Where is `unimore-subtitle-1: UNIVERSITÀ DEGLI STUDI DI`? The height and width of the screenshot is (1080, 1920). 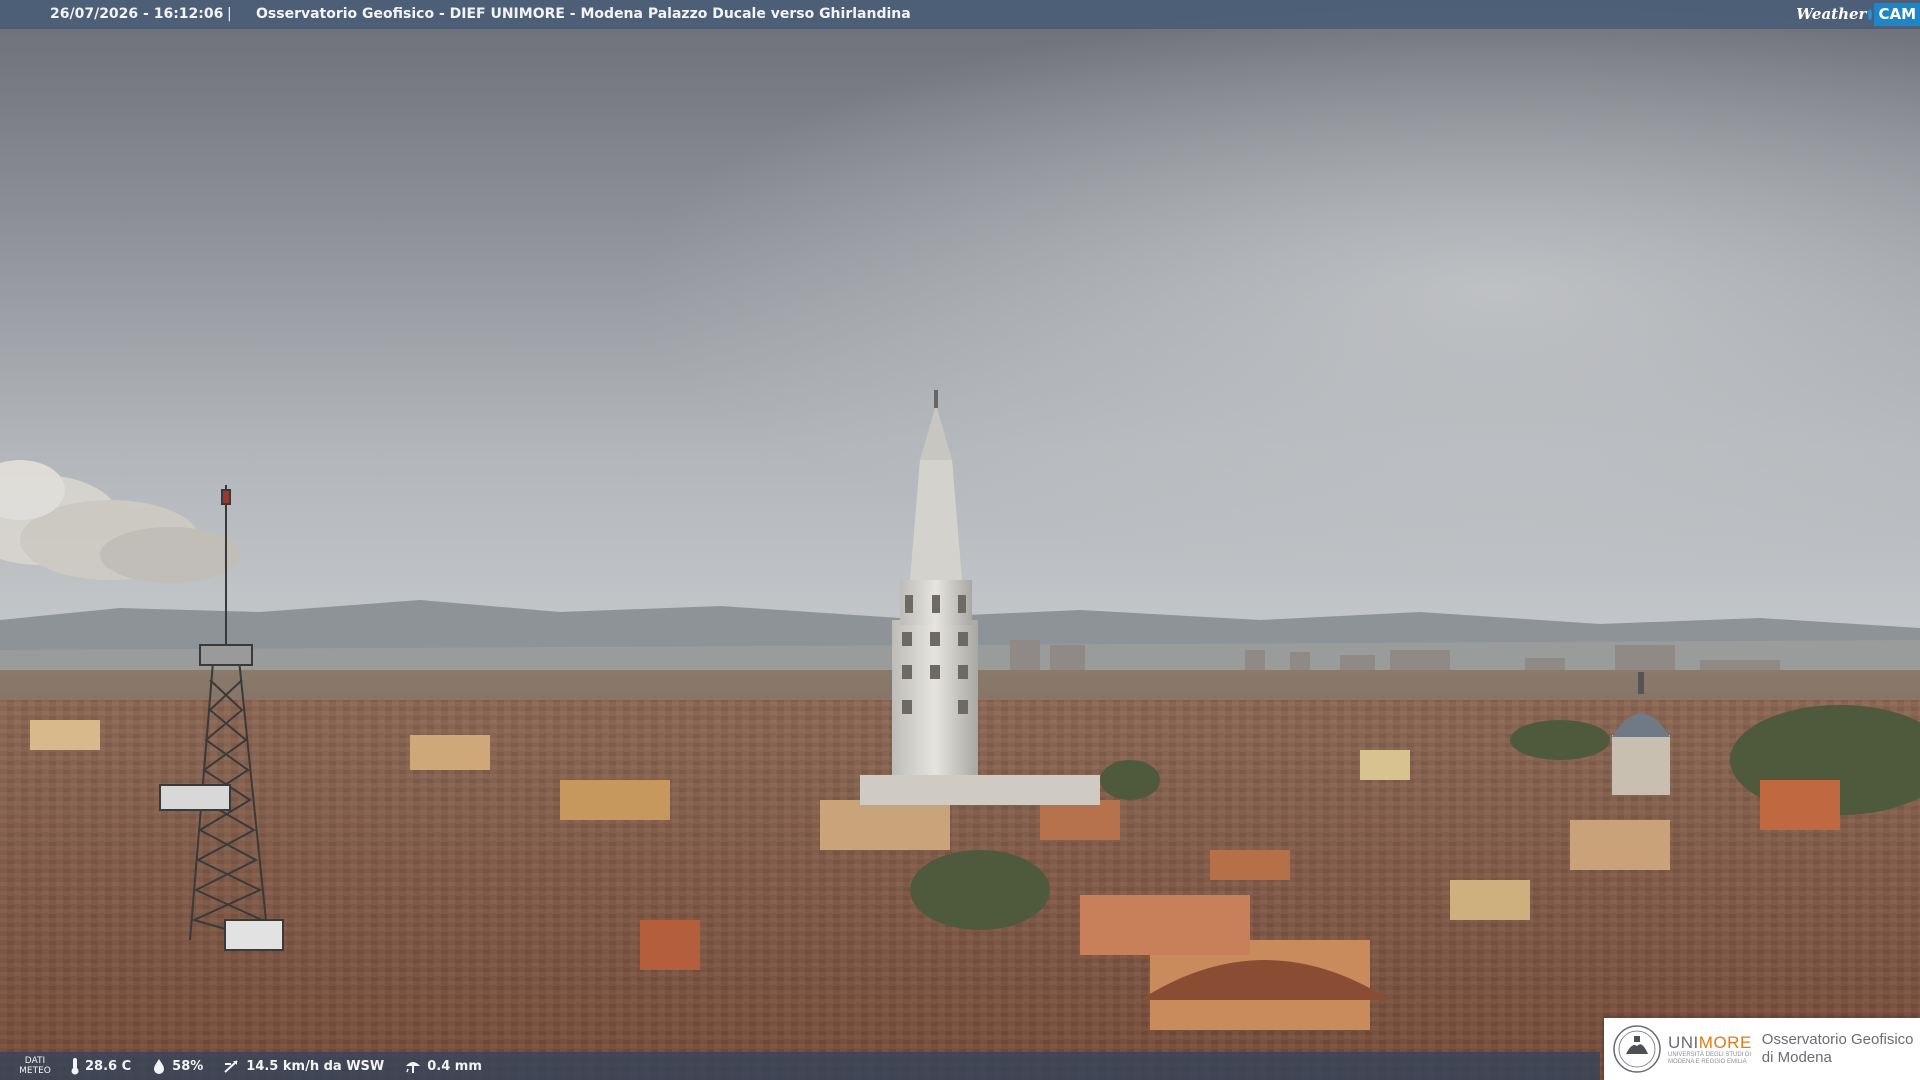 unimore-subtitle-1: UNIVERSITÀ DEGLI STUDI DI is located at coordinates (1710, 1054).